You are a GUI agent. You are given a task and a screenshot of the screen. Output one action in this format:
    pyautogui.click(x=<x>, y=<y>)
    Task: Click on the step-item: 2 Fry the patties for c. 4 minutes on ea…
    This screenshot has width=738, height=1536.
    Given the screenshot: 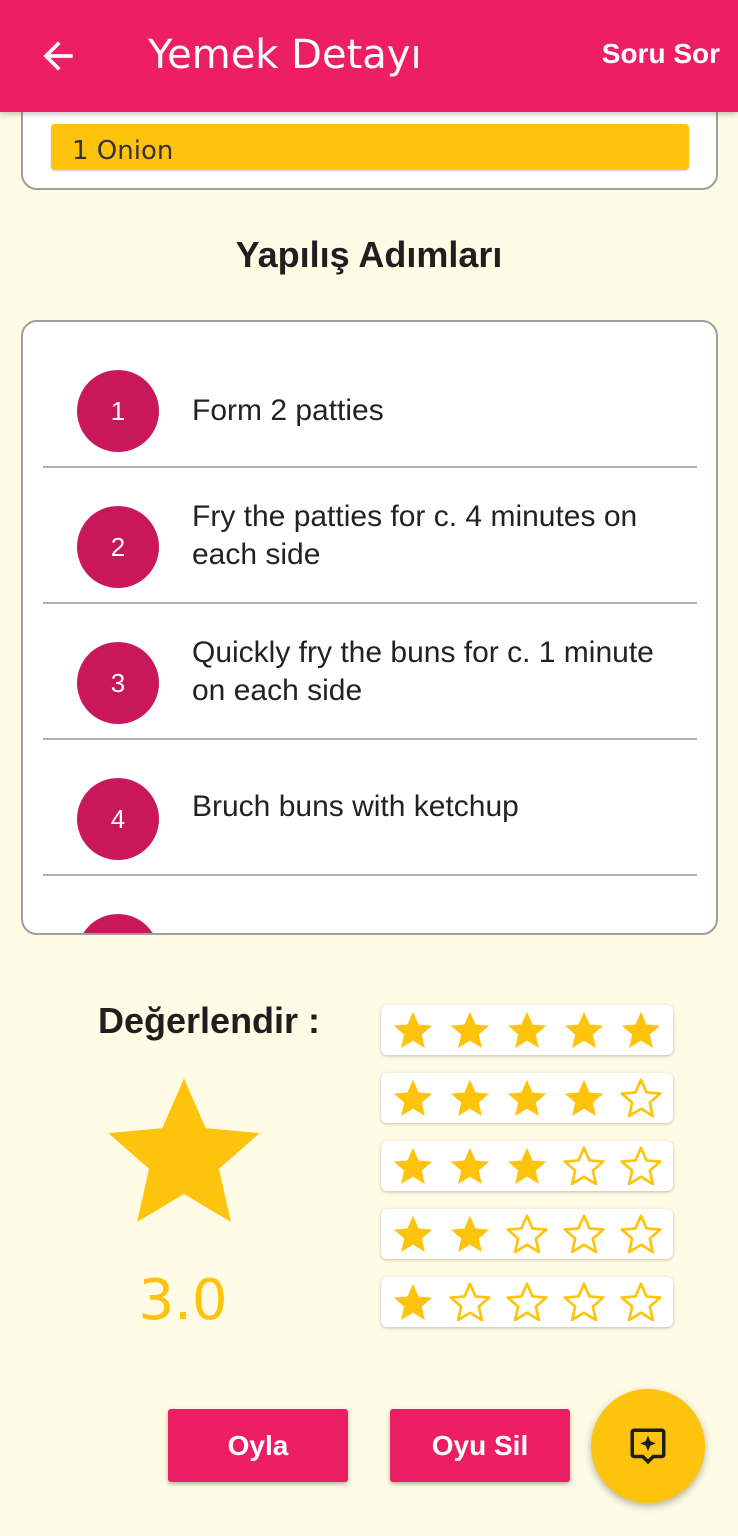 What is the action you would take?
    pyautogui.click(x=370, y=536)
    